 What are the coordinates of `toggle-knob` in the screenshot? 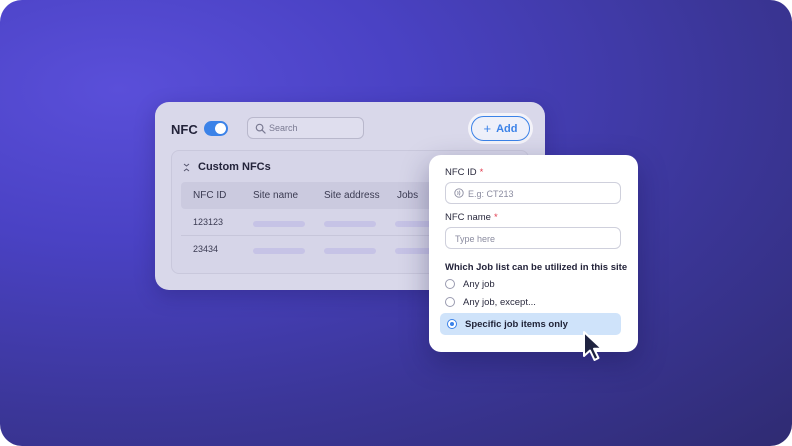 It's located at (220, 128).